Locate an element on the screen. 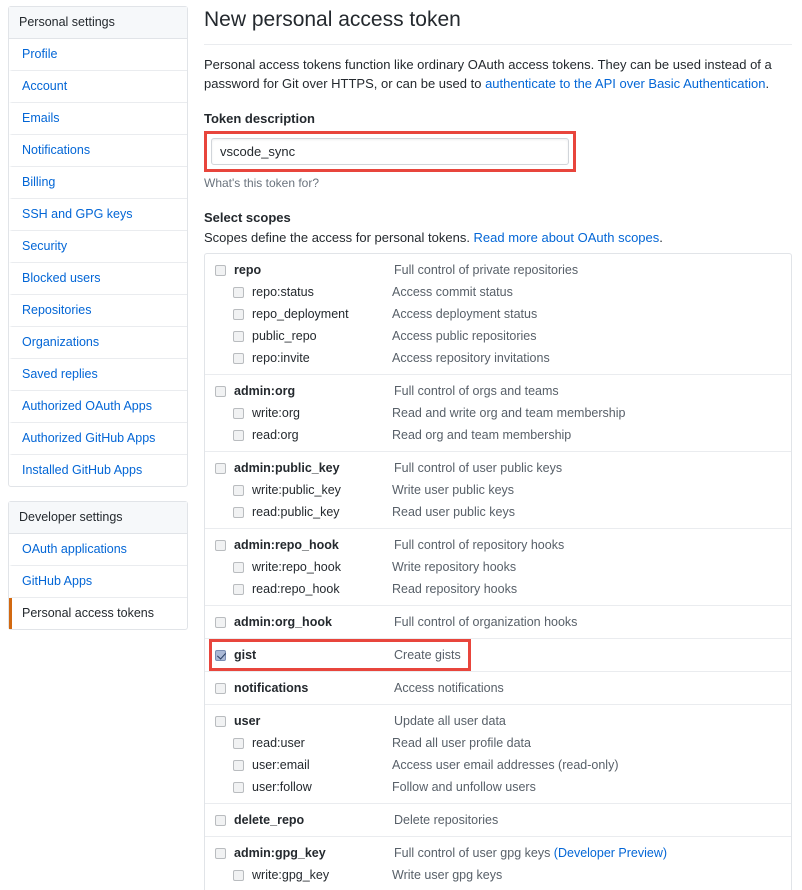 The image size is (802, 890). scope-row: delete_repo Delete repositories is located at coordinates (498, 820).